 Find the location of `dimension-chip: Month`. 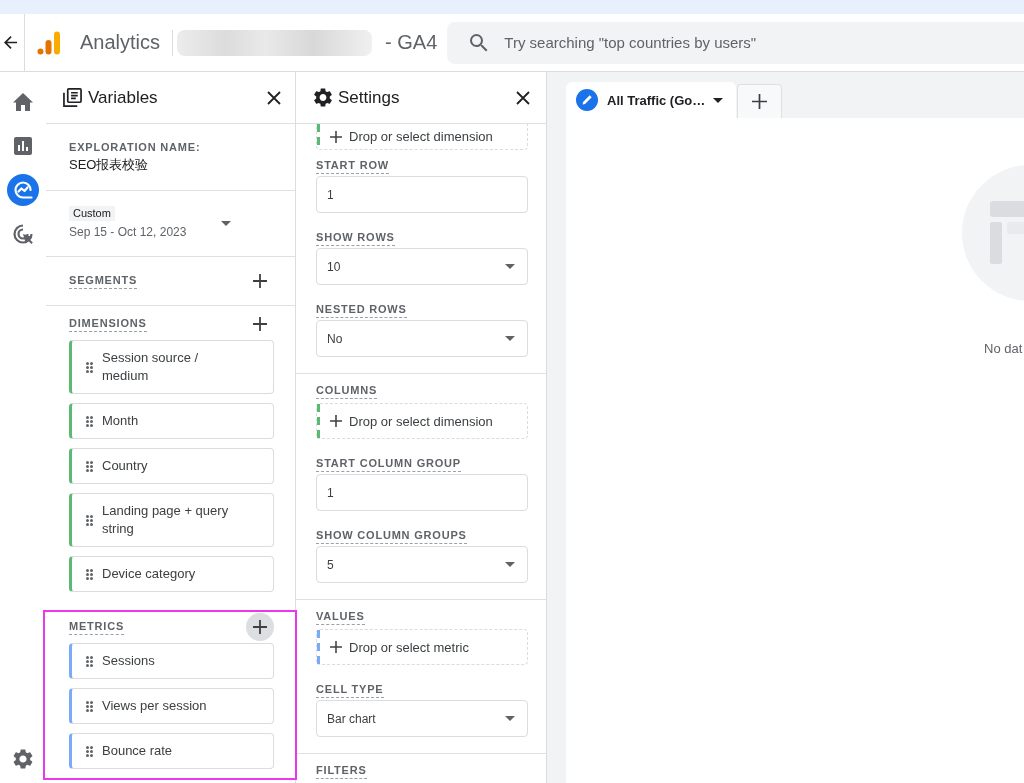

dimension-chip: Month is located at coordinates (171, 421).